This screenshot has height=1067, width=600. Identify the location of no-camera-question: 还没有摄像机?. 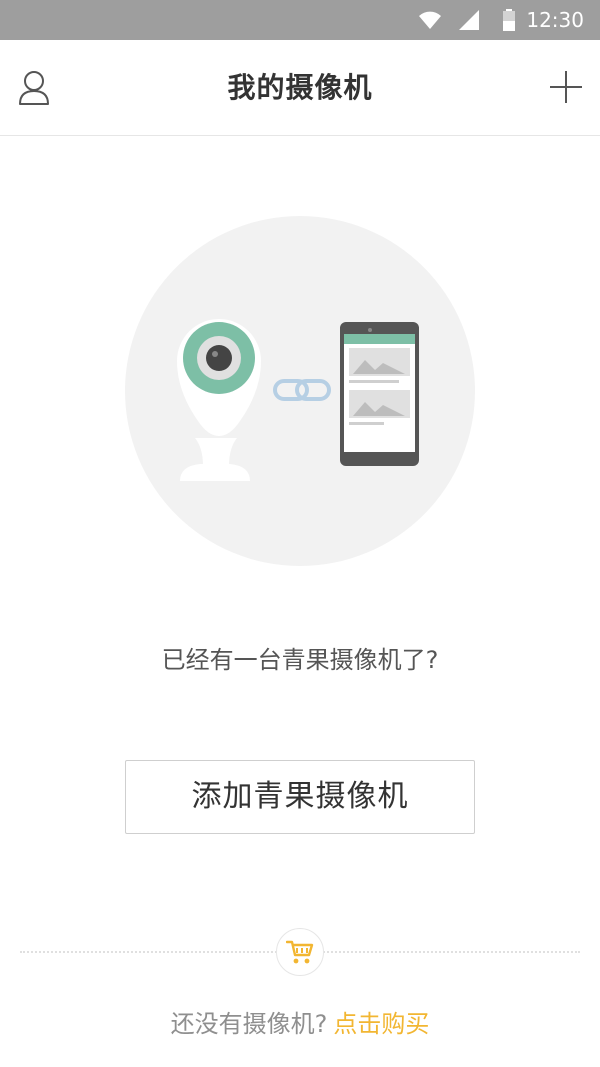
(249, 1024).